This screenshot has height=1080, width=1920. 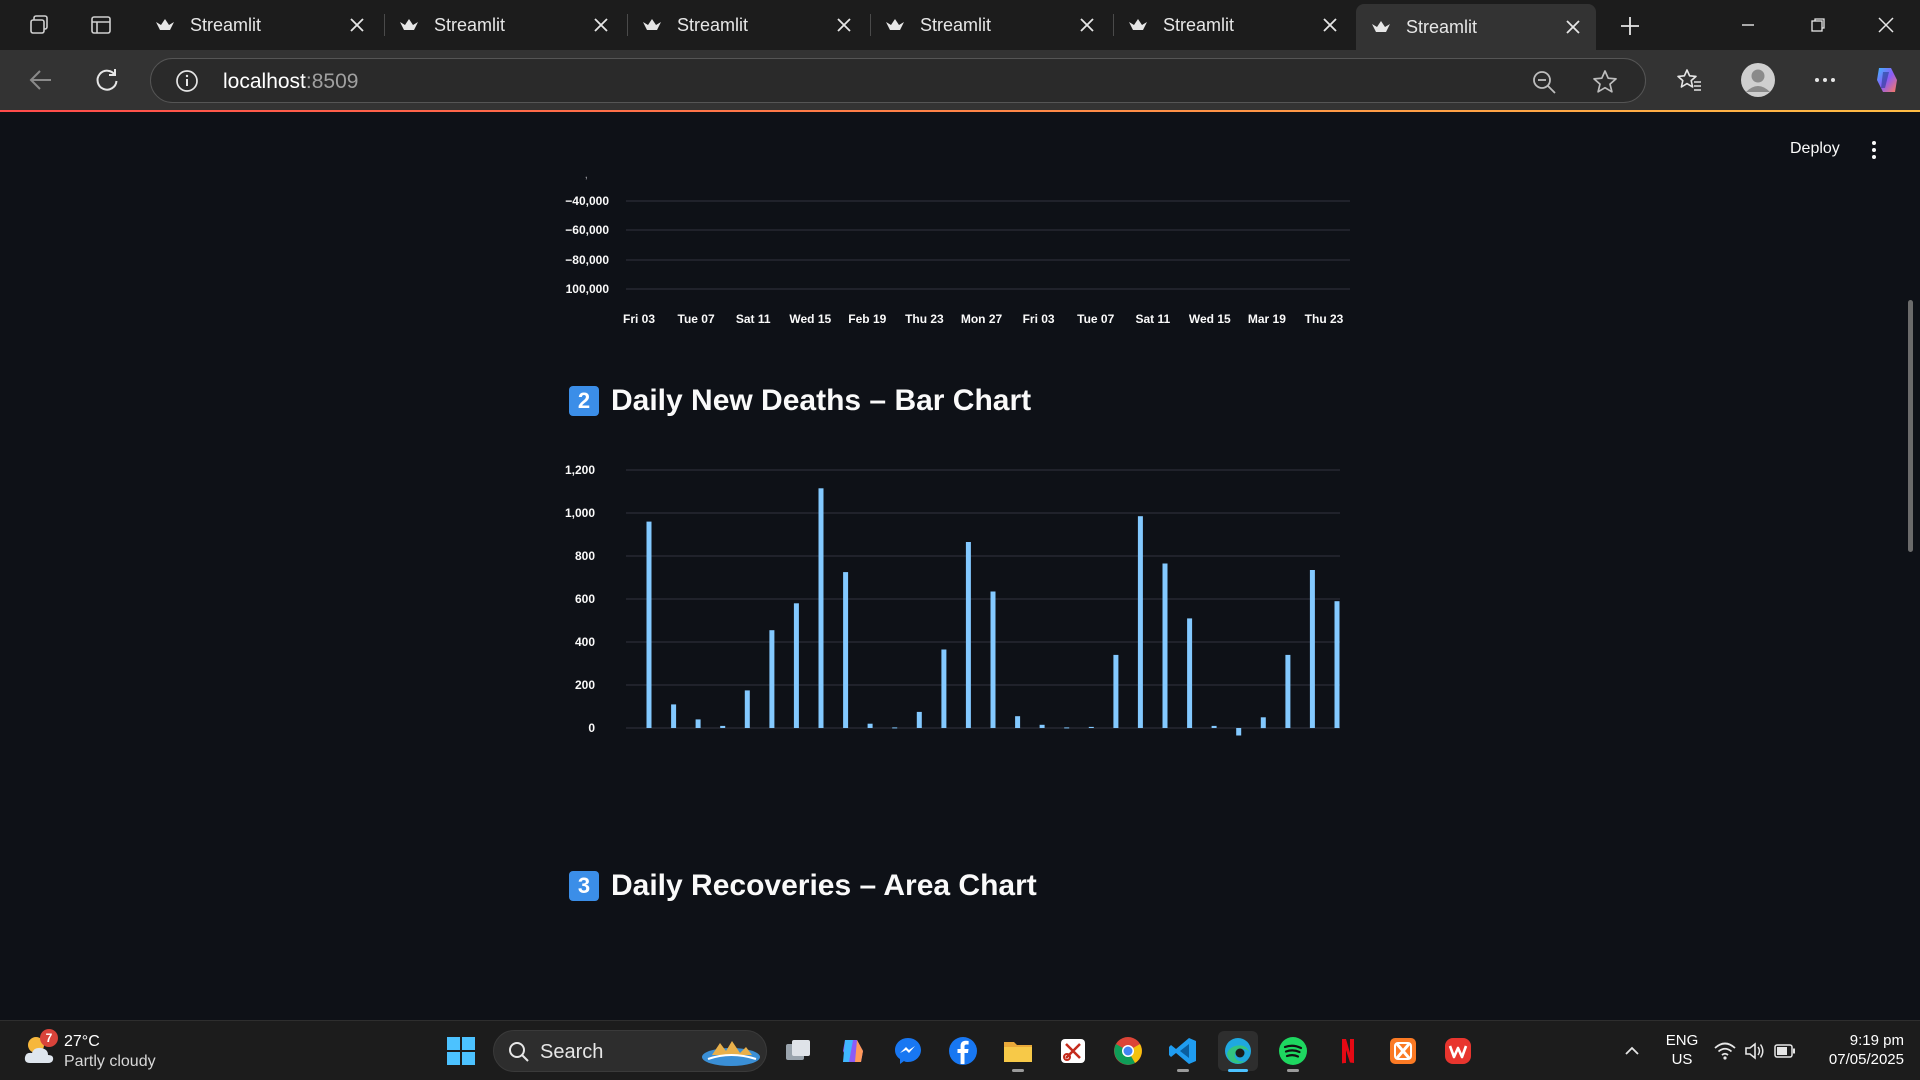 I want to click on show-hidden-icons-chevron-up-icon, so click(x=1632, y=1051).